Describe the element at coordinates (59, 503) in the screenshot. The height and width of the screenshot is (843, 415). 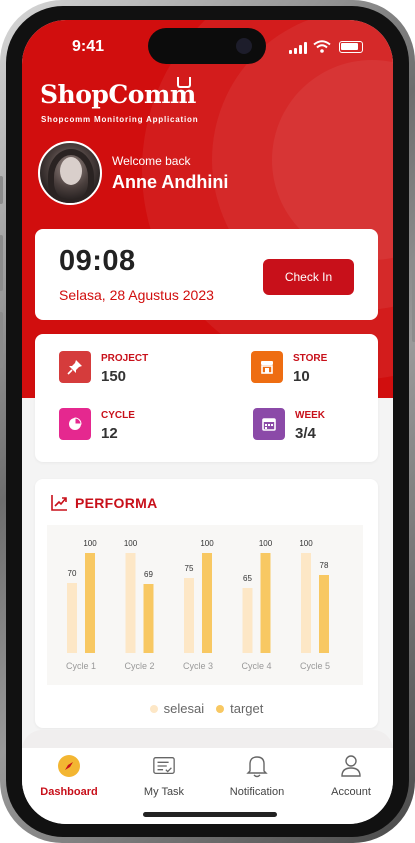
I see `trend-up-icon` at that location.